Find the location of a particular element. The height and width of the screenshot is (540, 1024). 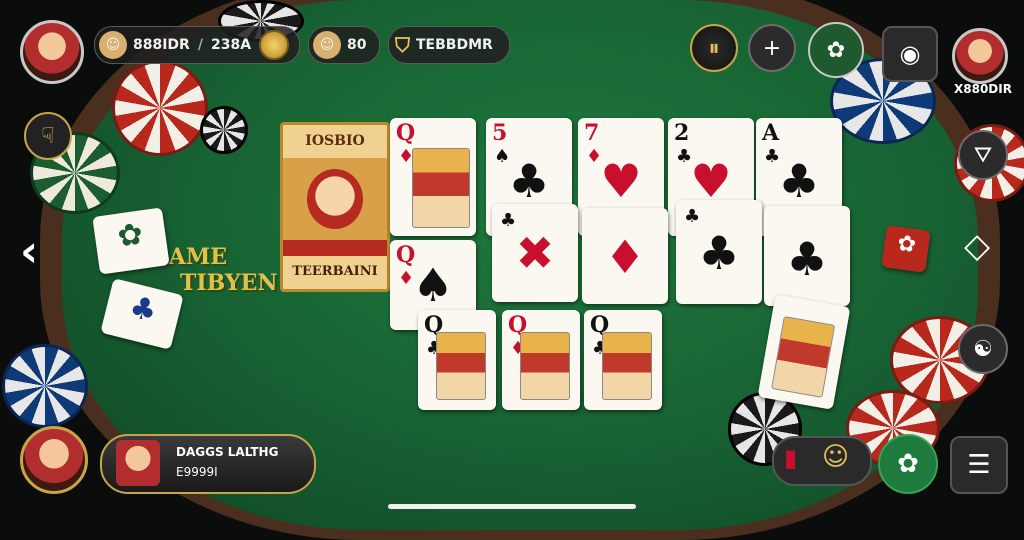

opponent-avatar is located at coordinates (980, 56).